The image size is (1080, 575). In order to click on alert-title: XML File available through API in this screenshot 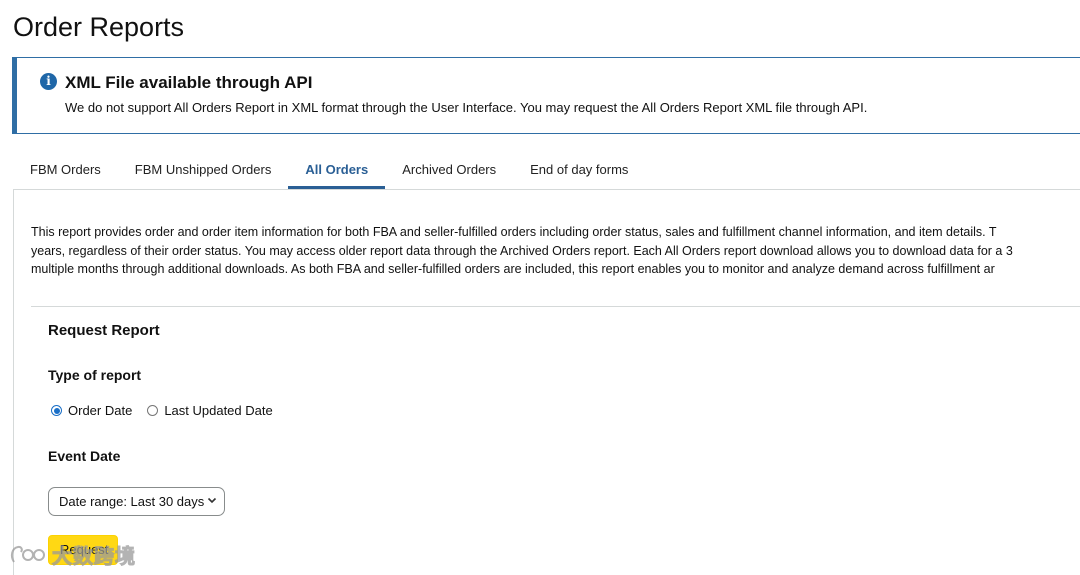, I will do `click(189, 82)`.